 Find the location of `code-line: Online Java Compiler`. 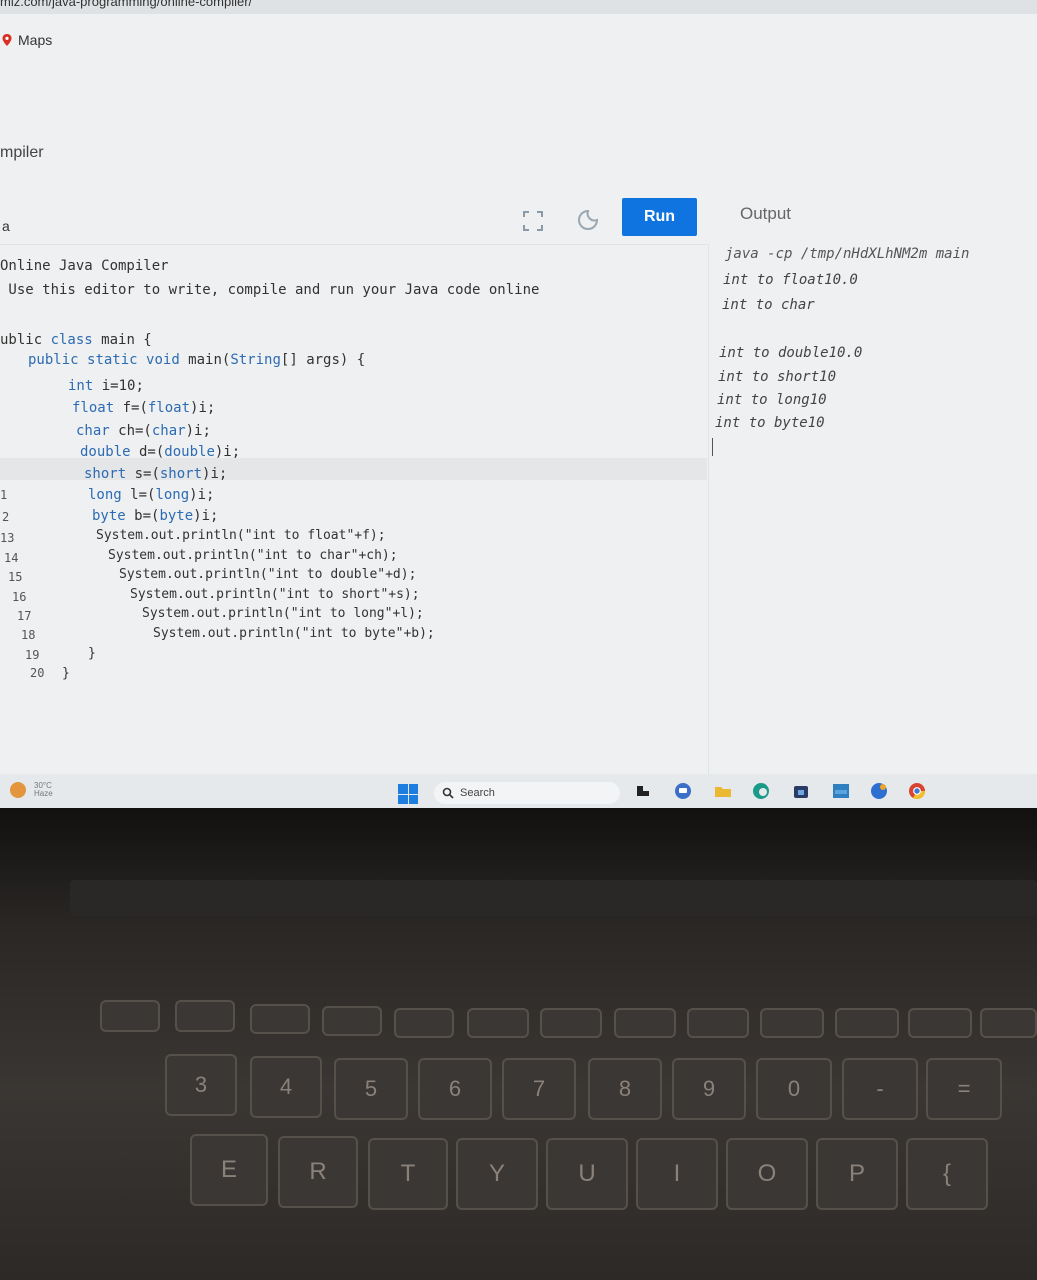

code-line: Online Java Compiler is located at coordinates (84, 266).